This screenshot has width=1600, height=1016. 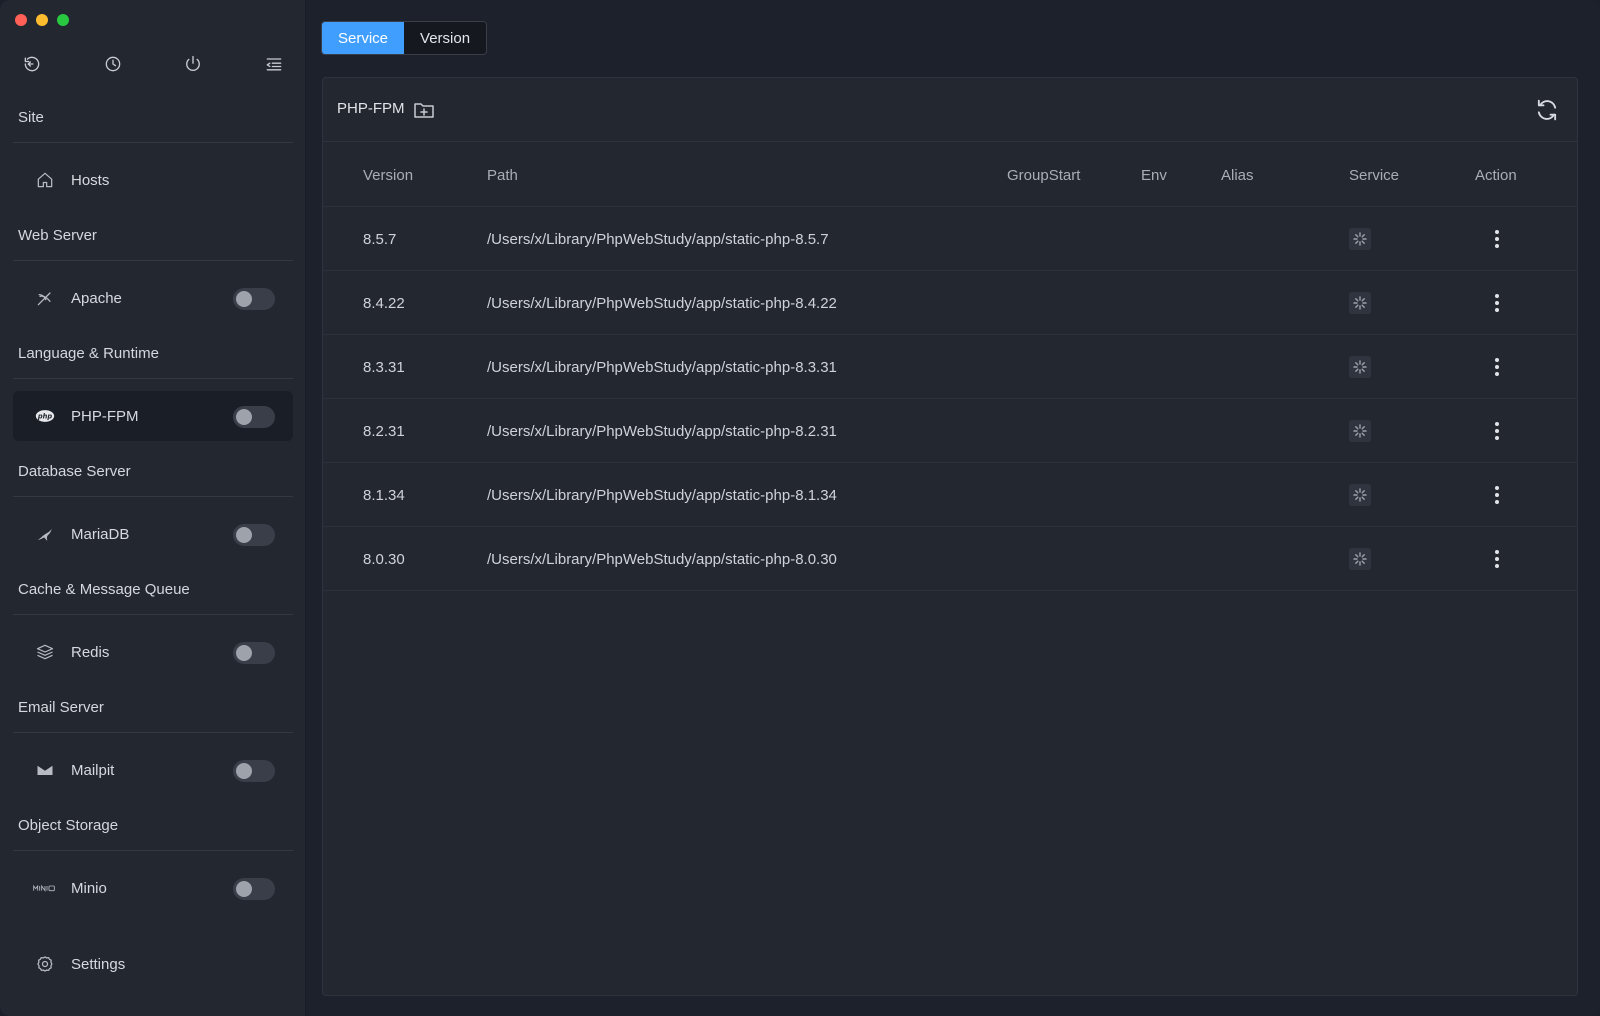 I want to click on sidebar-item-label: Mailpit, so click(x=93, y=770).